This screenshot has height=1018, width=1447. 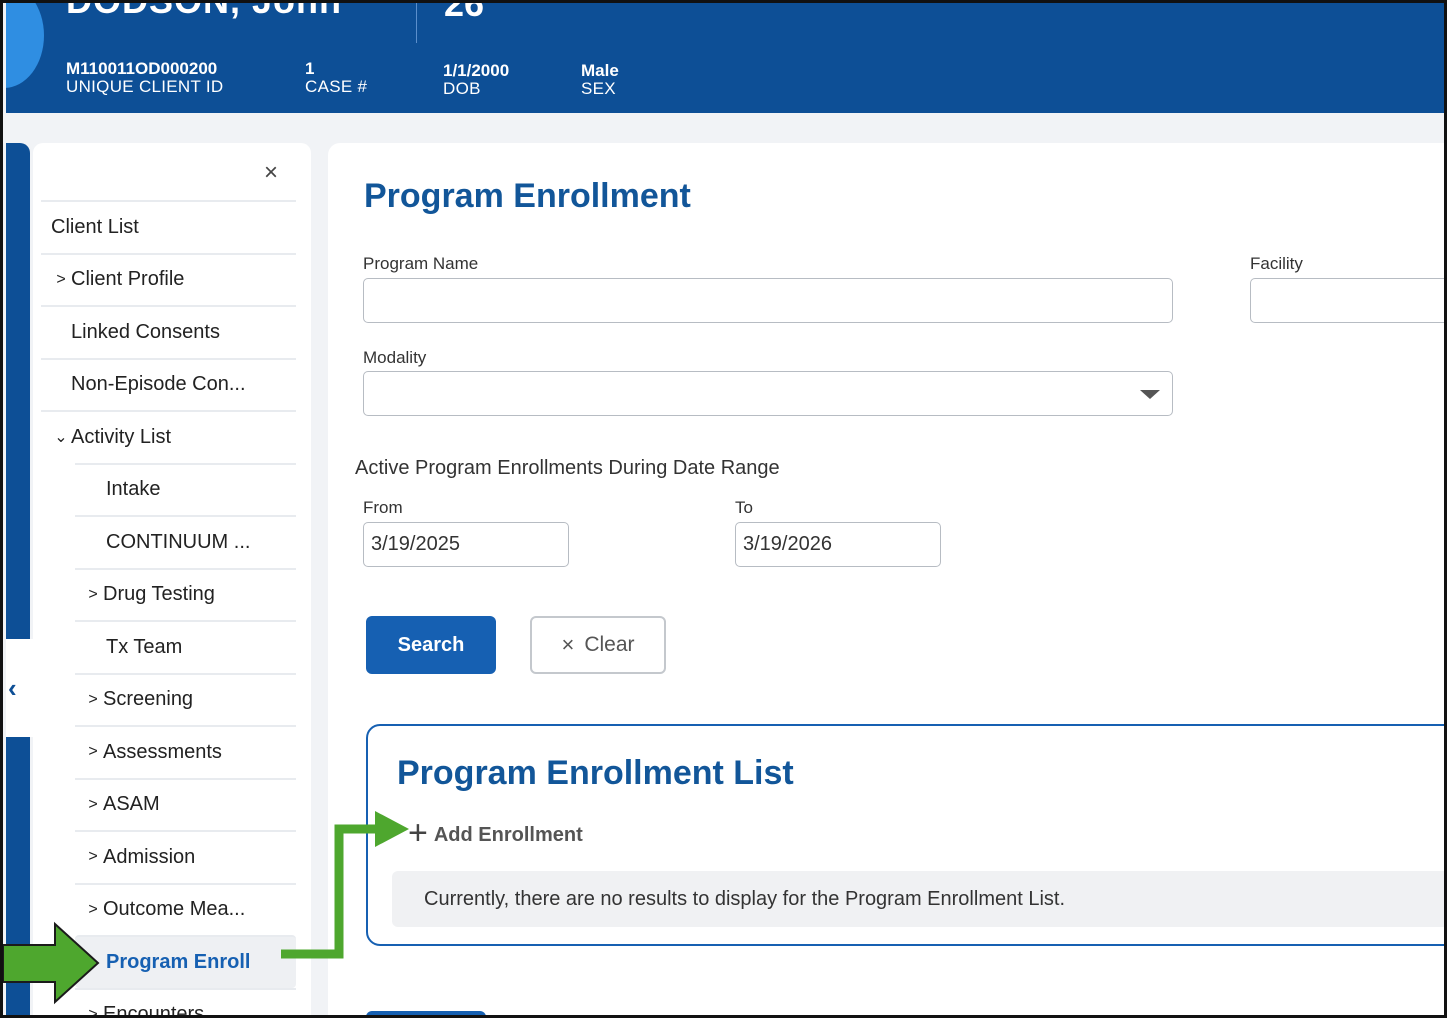 I want to click on page-title: Program Enrollment, so click(x=527, y=196).